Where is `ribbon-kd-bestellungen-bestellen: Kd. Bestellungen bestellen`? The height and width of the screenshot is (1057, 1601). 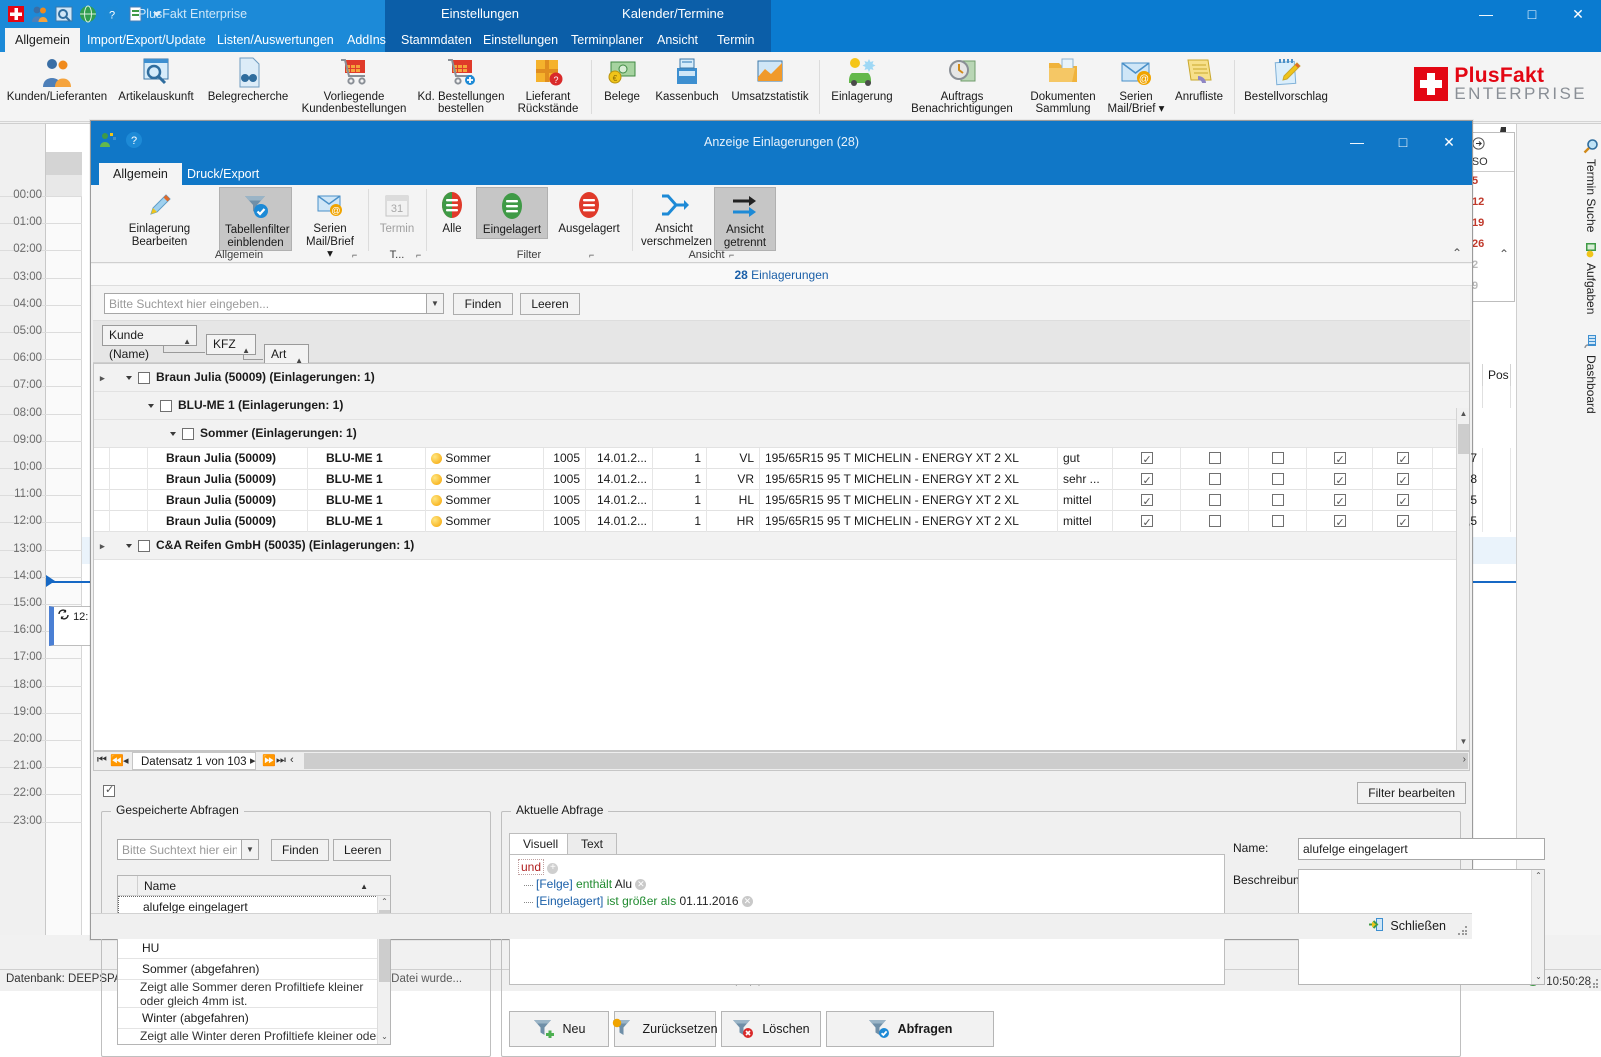
ribbon-kd-bestellungen-bestellen: Kd. Bestellungen bestellen is located at coordinates (461, 84).